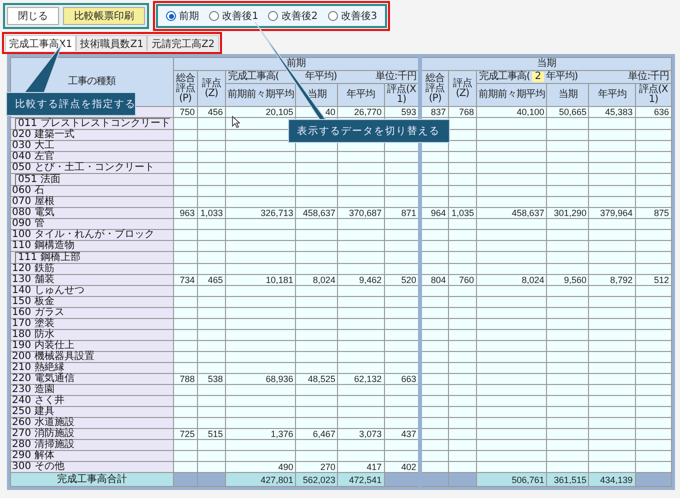  Describe the element at coordinates (33, 455) in the screenshot. I see `row-label: 290 解体` at that location.